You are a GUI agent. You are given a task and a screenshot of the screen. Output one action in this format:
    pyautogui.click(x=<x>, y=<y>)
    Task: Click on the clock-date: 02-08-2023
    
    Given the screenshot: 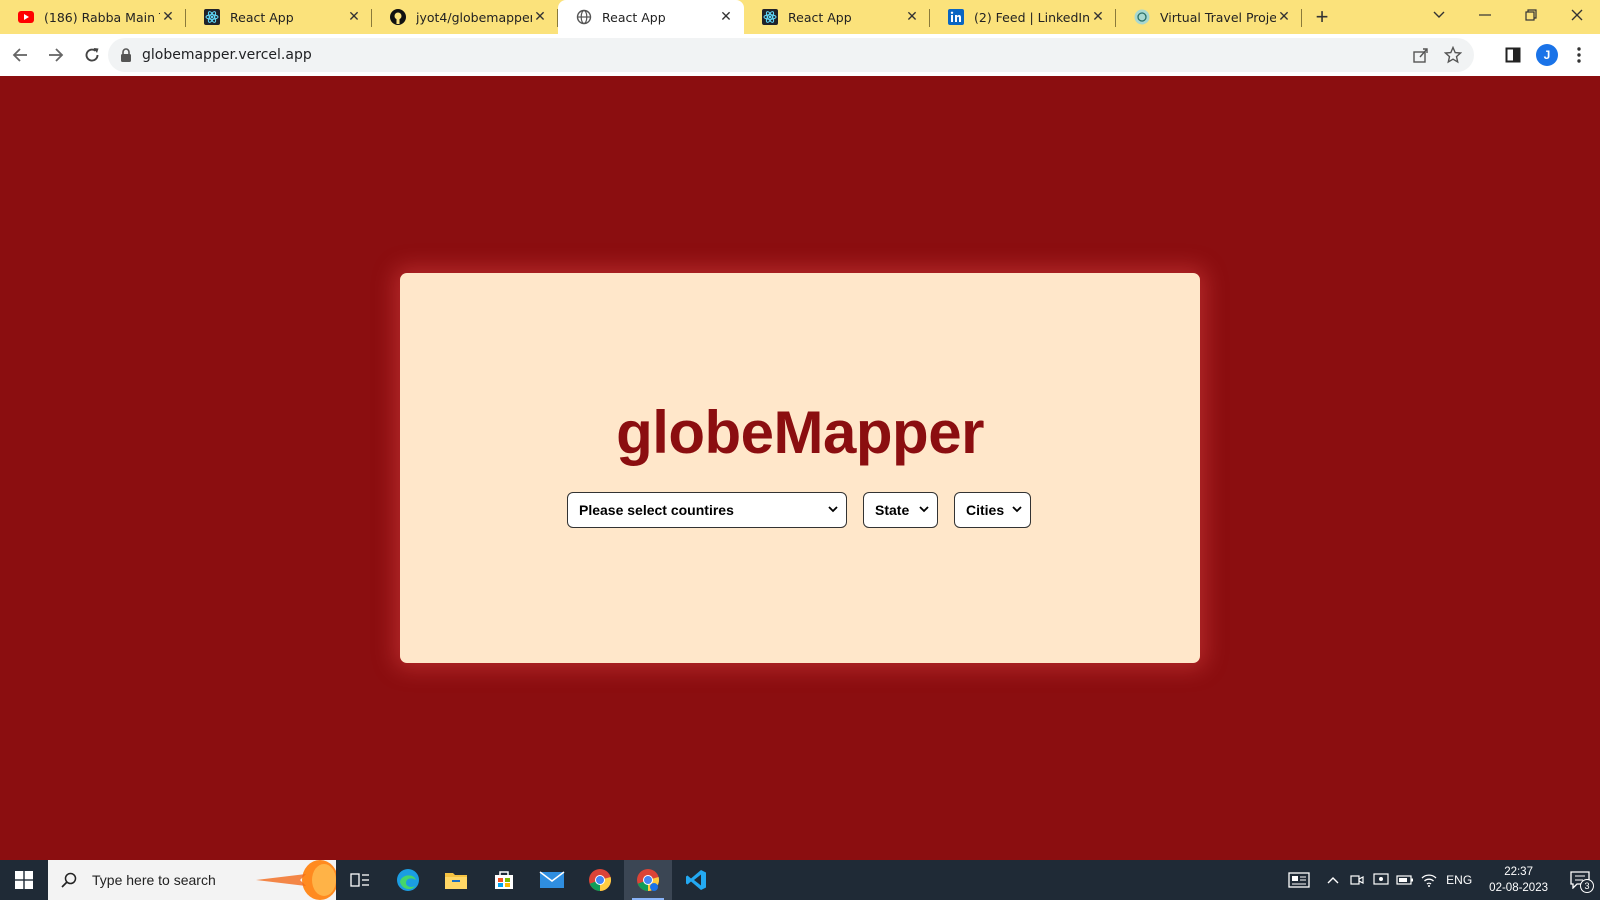 What is the action you would take?
    pyautogui.click(x=1518, y=888)
    